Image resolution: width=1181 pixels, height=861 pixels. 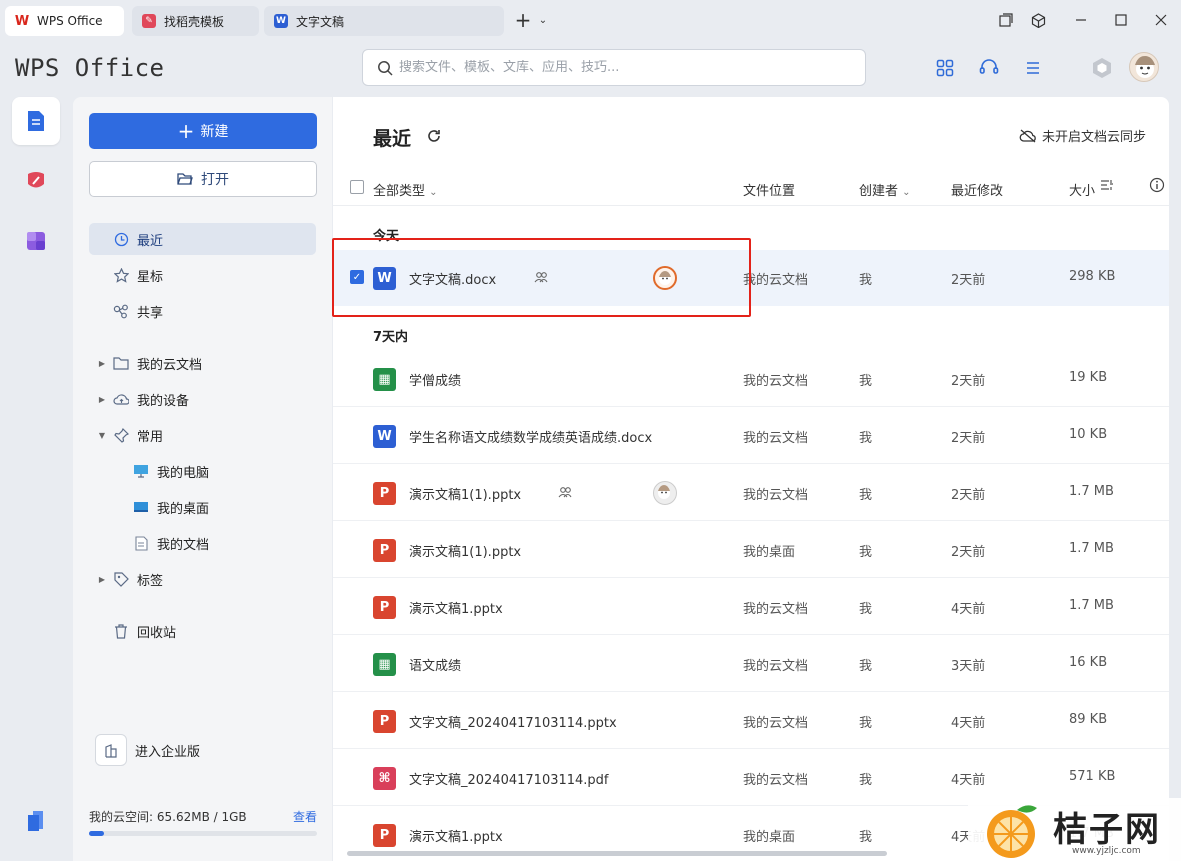 I want to click on close-button, so click(x=1161, y=20).